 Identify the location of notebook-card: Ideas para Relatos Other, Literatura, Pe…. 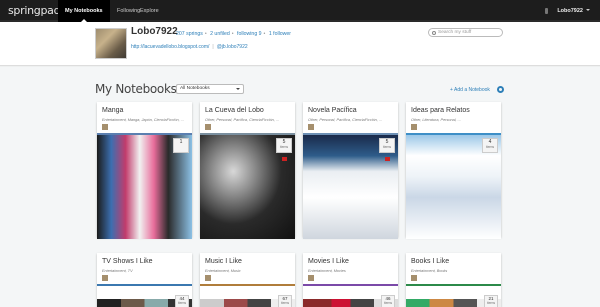
(453, 170).